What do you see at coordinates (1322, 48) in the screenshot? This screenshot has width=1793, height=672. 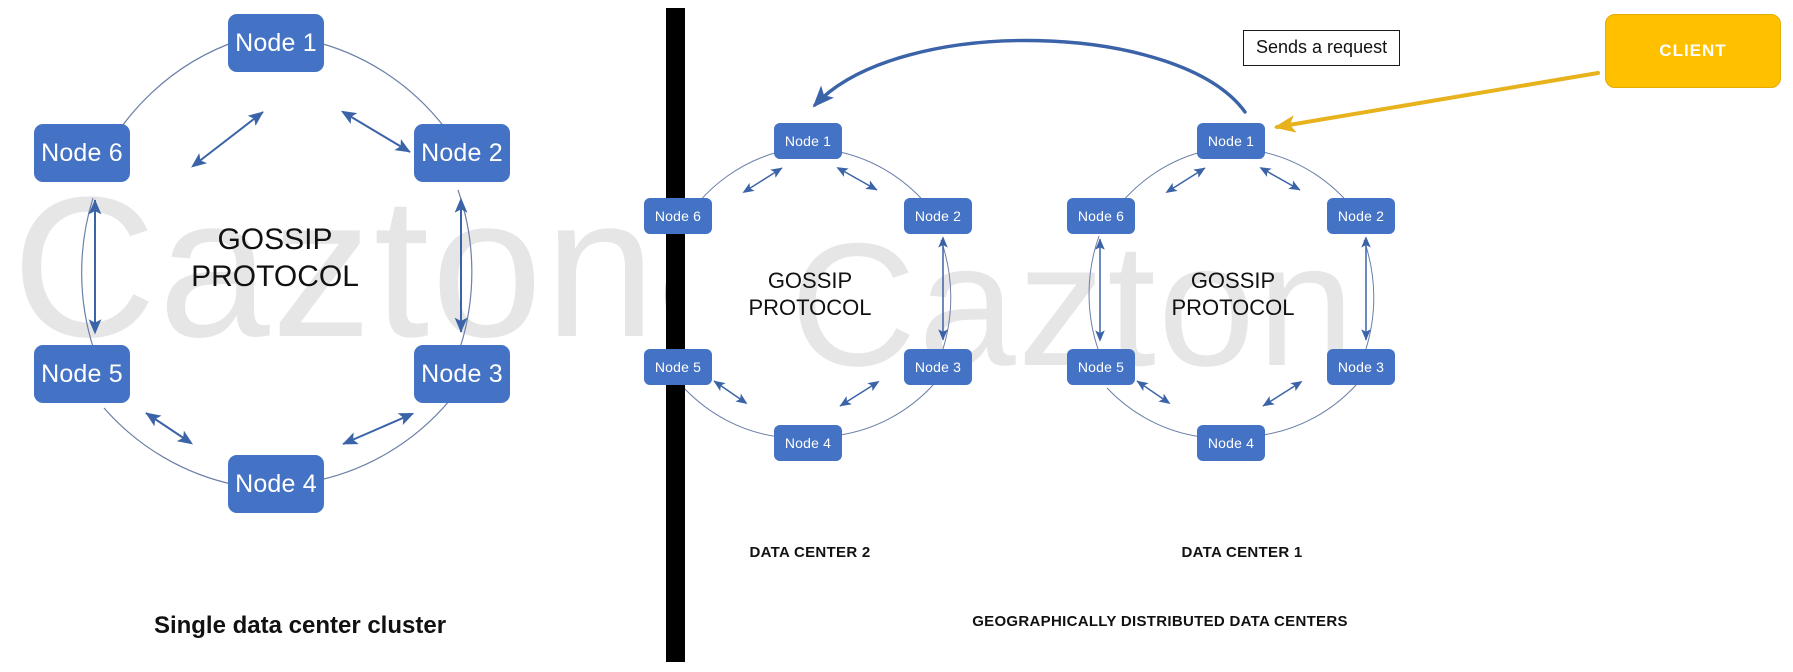 I see `sends-request-label: Sends a request` at bounding box center [1322, 48].